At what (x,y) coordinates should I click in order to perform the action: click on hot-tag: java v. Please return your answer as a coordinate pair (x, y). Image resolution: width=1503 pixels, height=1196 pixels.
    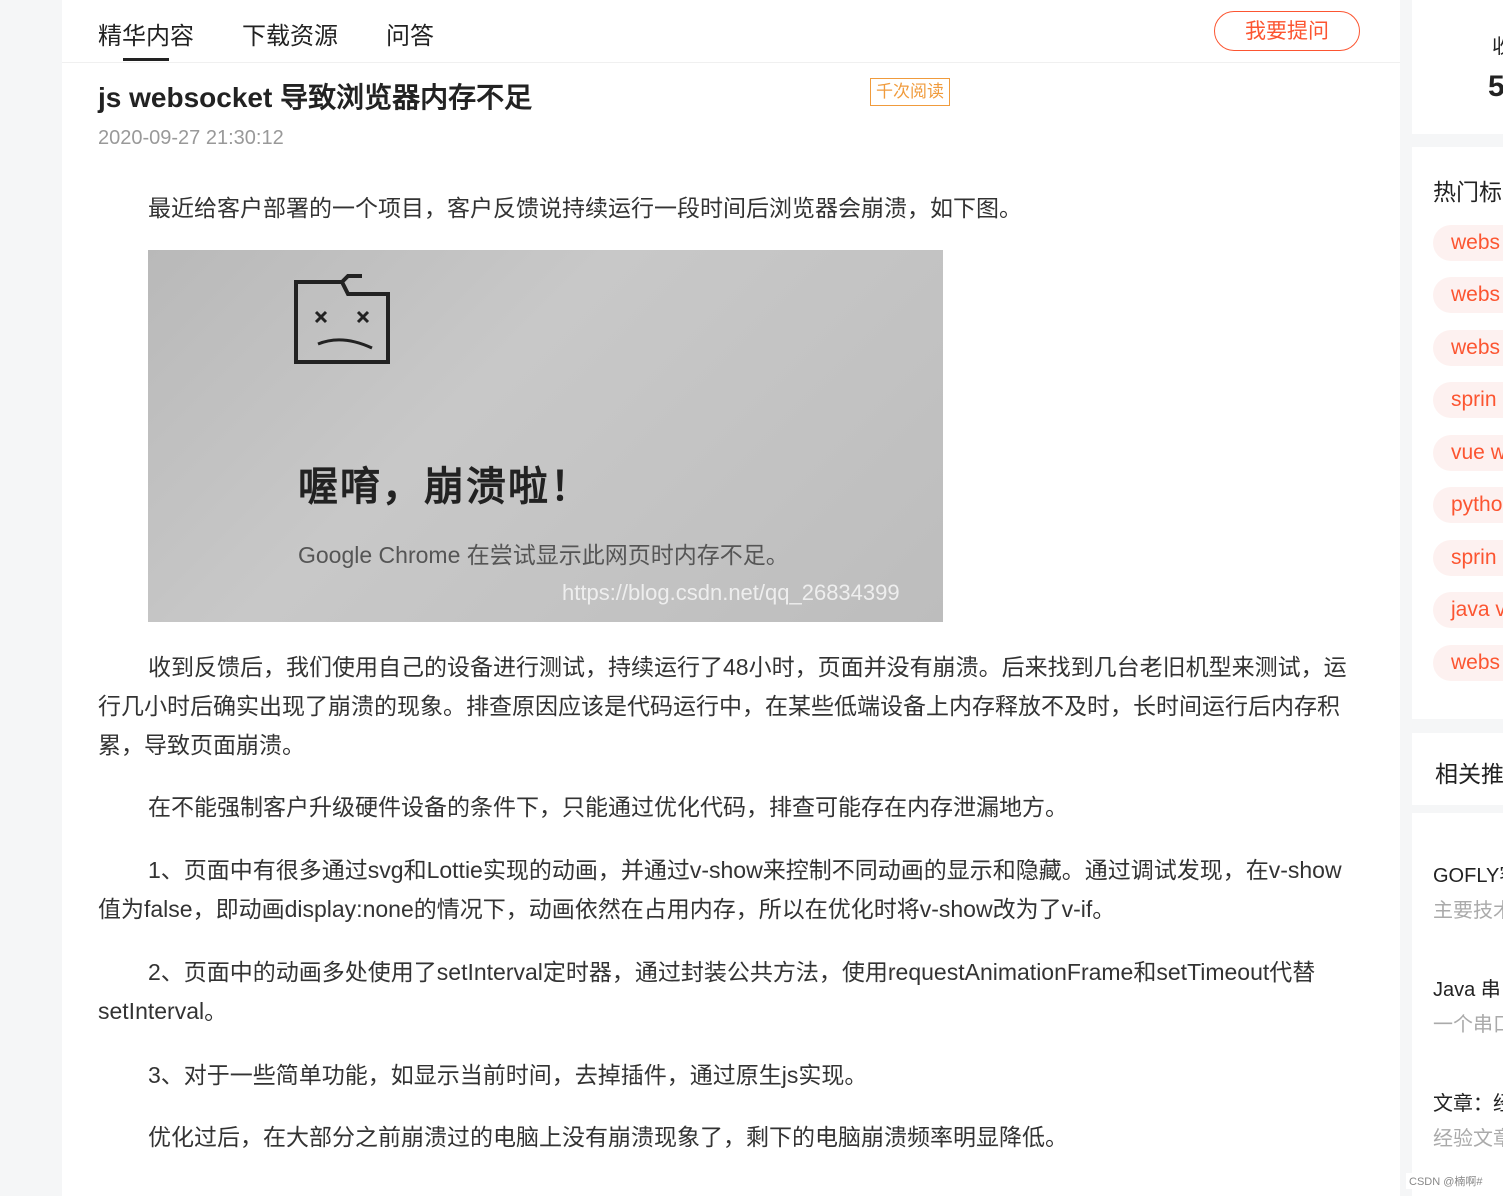
    Looking at the image, I should click on (1468, 610).